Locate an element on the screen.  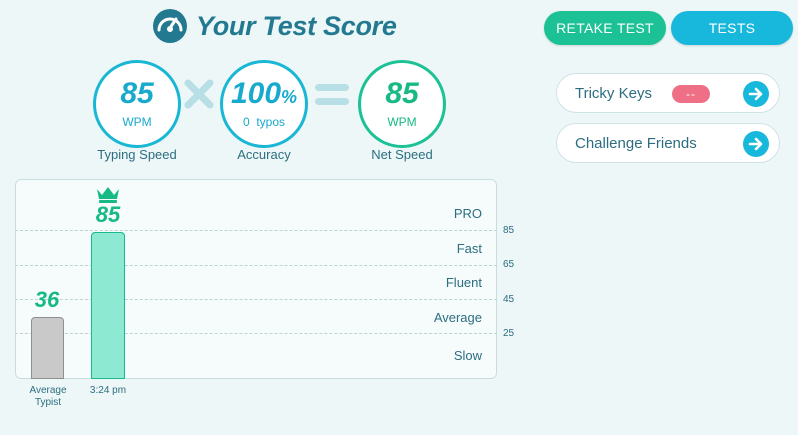
level-pro: PRO is located at coordinates (467, 213).